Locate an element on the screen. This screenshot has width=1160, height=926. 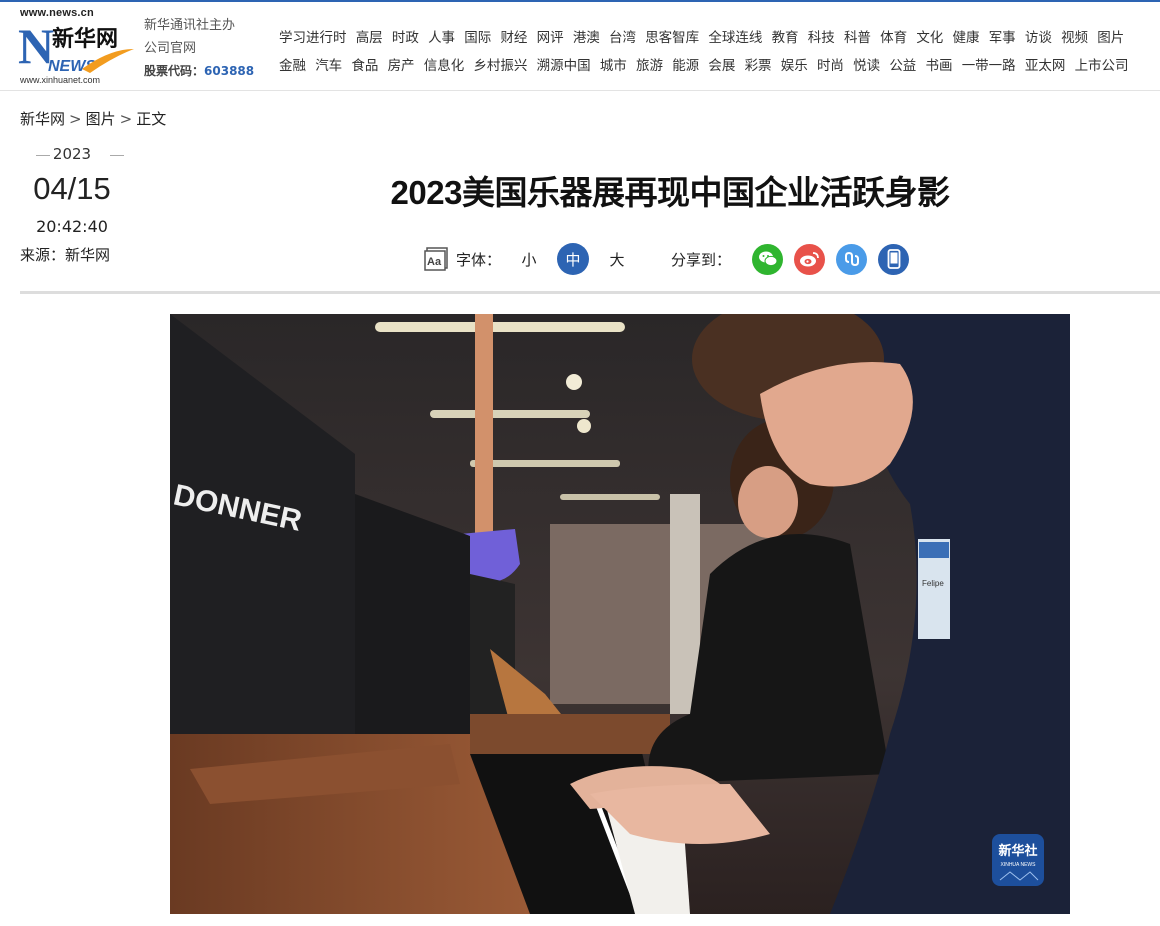
row2-item: 食品 is located at coordinates (364, 64).